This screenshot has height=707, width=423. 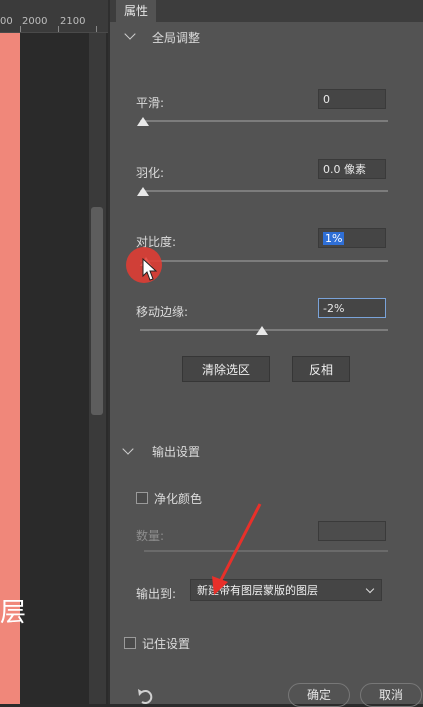 I want to click on contrast-field: 1%, so click(x=352, y=238).